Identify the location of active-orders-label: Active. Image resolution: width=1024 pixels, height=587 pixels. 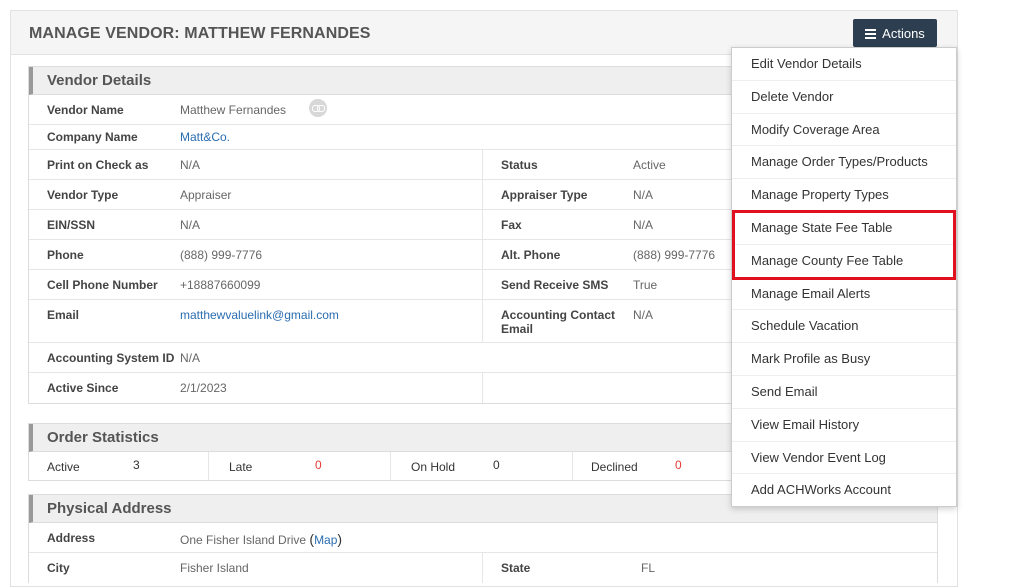
(63, 467).